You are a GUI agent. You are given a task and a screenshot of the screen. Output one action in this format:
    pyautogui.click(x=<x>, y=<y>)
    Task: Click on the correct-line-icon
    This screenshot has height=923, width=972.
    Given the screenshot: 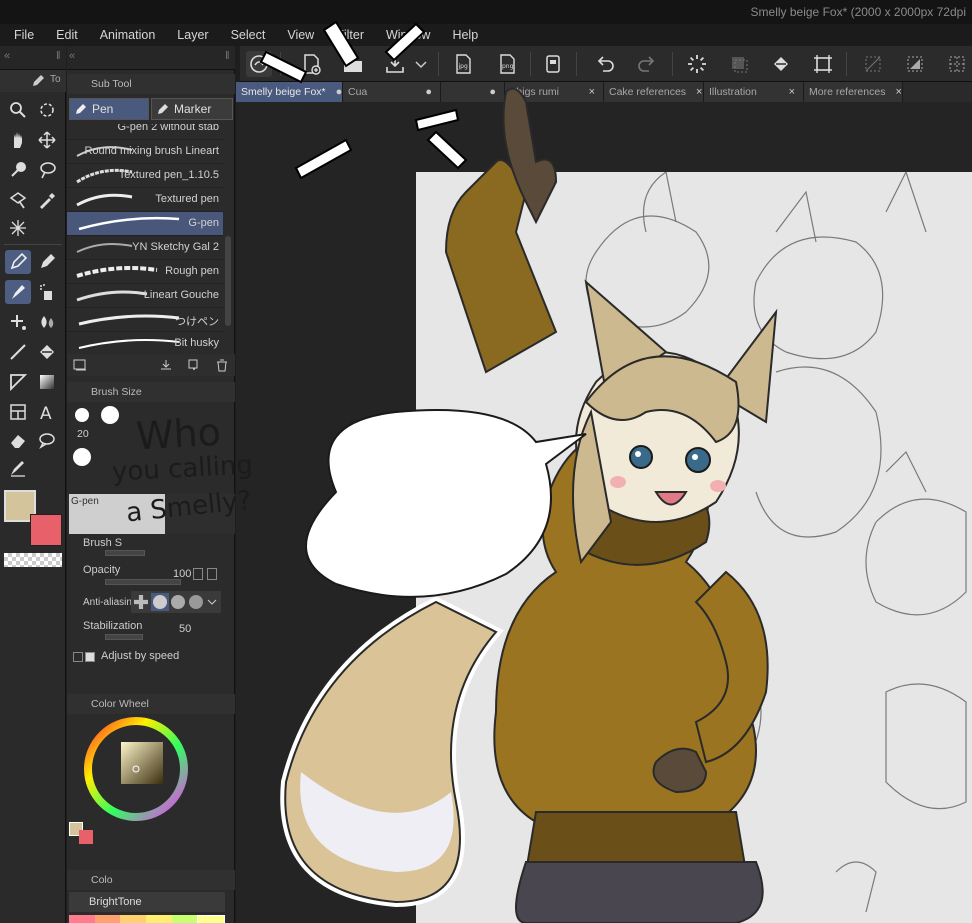 What is the action you would take?
    pyautogui.click(x=18, y=468)
    